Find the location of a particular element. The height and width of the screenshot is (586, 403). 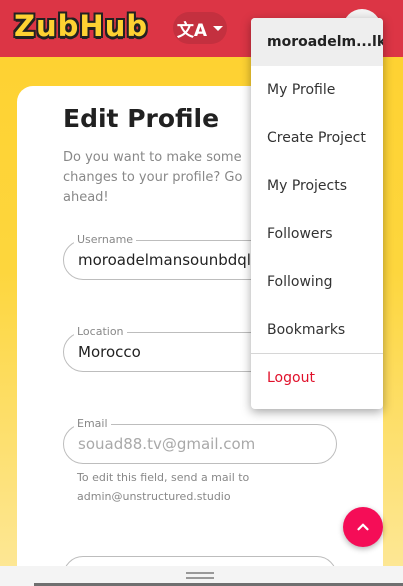

email-value: souad88.tv@gmail.com is located at coordinates (167, 444).